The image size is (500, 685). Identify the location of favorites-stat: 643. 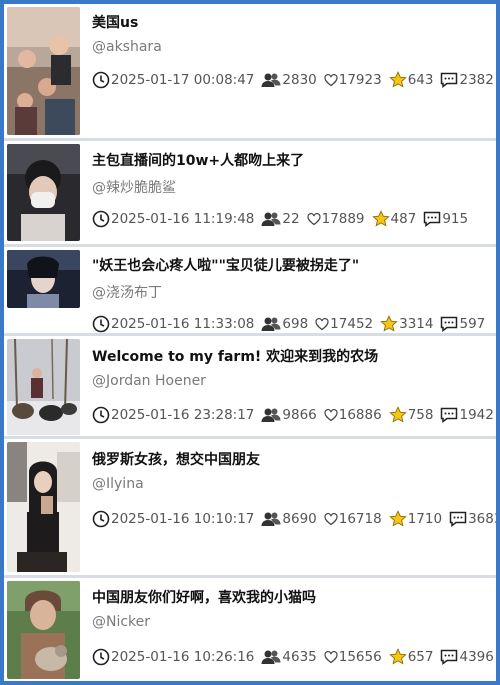
(411, 80).